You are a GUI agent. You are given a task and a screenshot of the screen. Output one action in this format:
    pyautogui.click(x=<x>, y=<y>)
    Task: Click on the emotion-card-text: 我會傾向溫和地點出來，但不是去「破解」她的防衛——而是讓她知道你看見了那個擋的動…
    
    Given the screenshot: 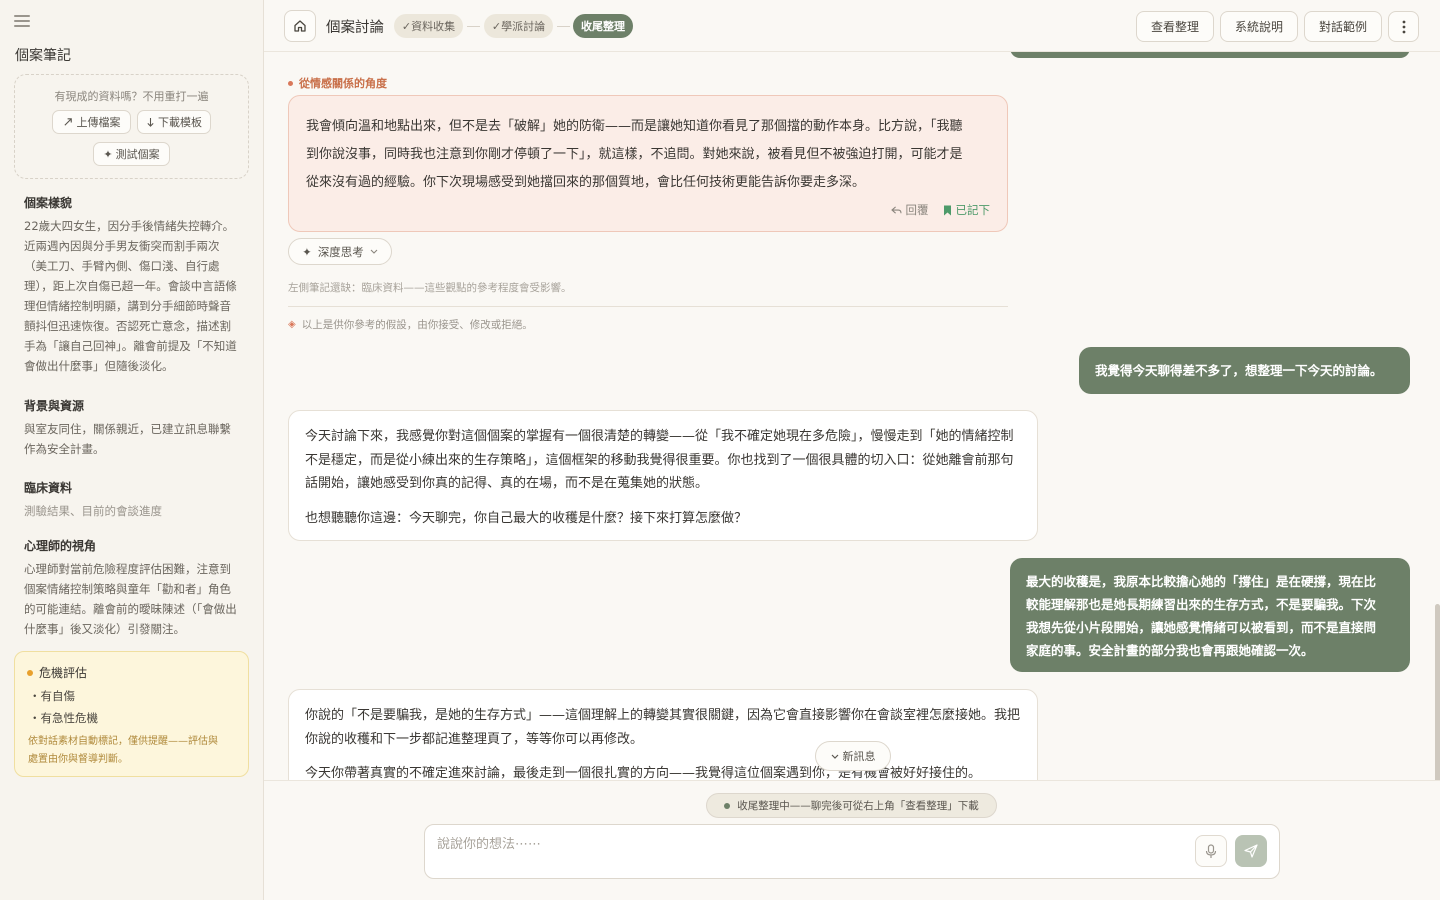 What is the action you would take?
    pyautogui.click(x=649, y=155)
    